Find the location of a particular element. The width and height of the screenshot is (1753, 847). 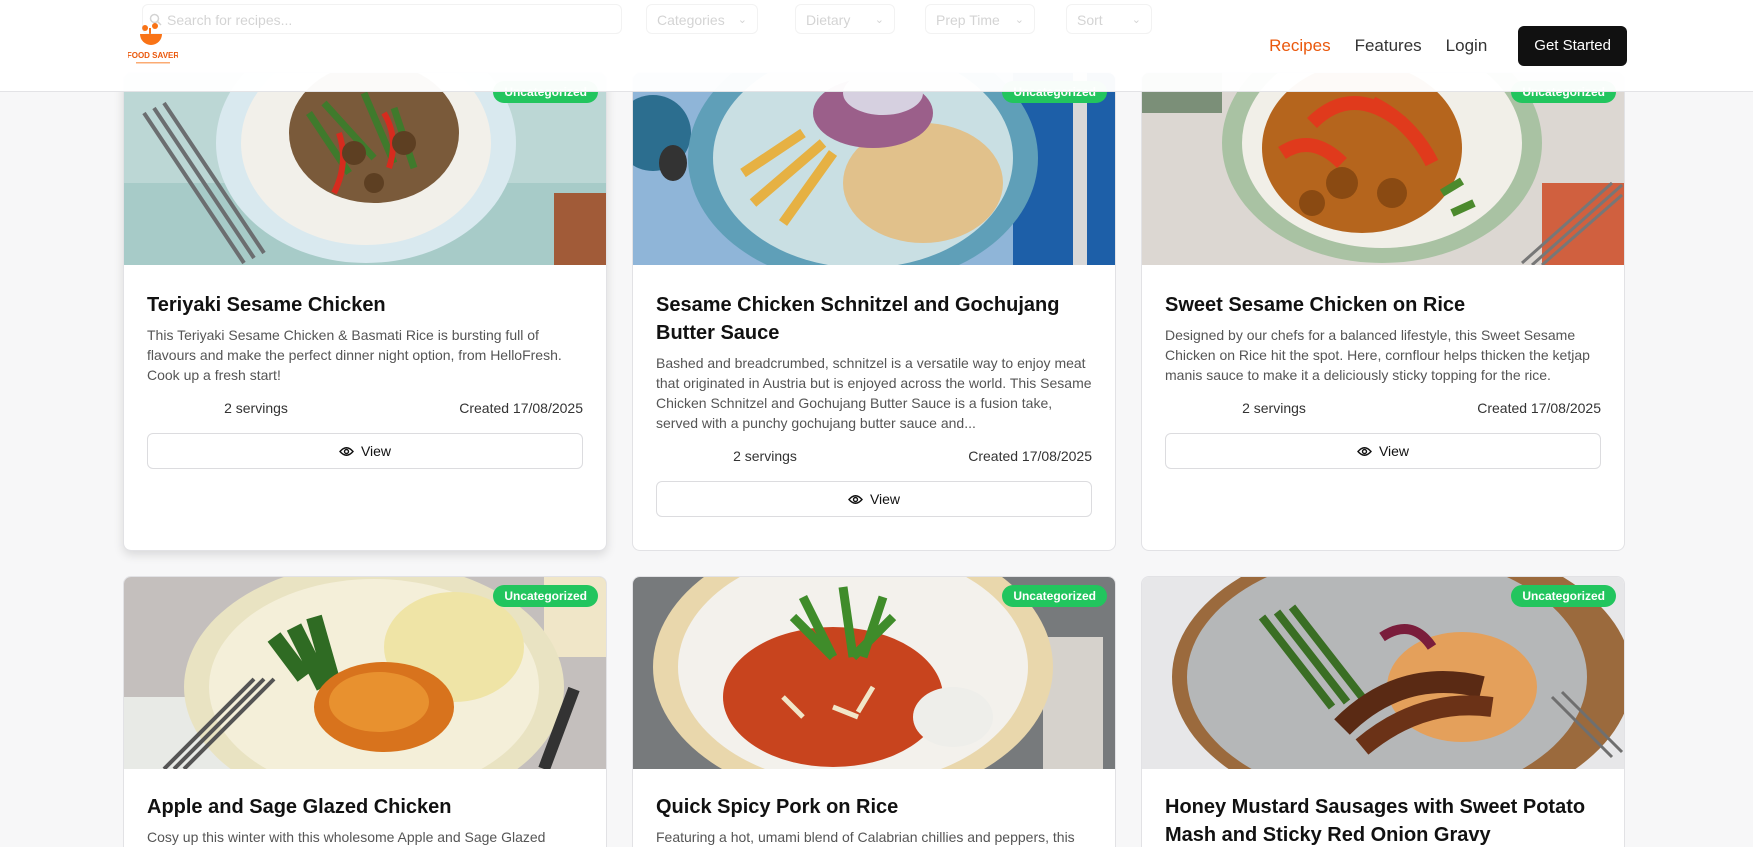

nav-login-link: Login is located at coordinates (1467, 46).